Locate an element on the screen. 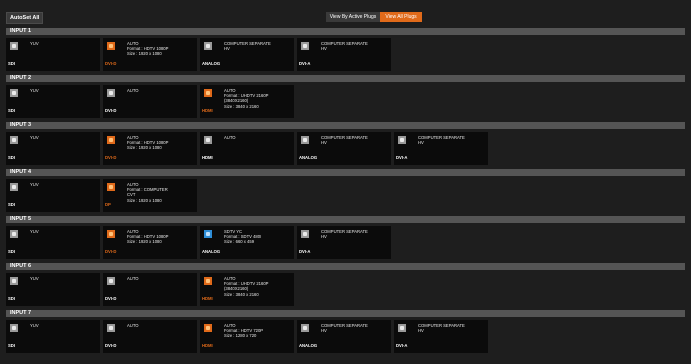 Image resolution: width=691 pixels, height=364 pixels. input-header: INPUT 7 is located at coordinates (345, 313).